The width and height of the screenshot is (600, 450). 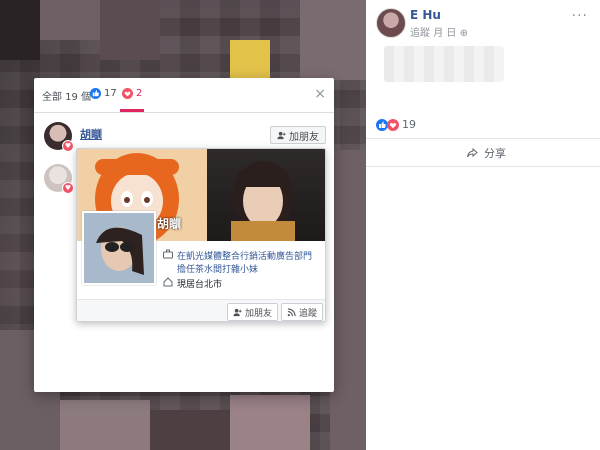 I want to click on tab-love: 2, so click(x=132, y=93).